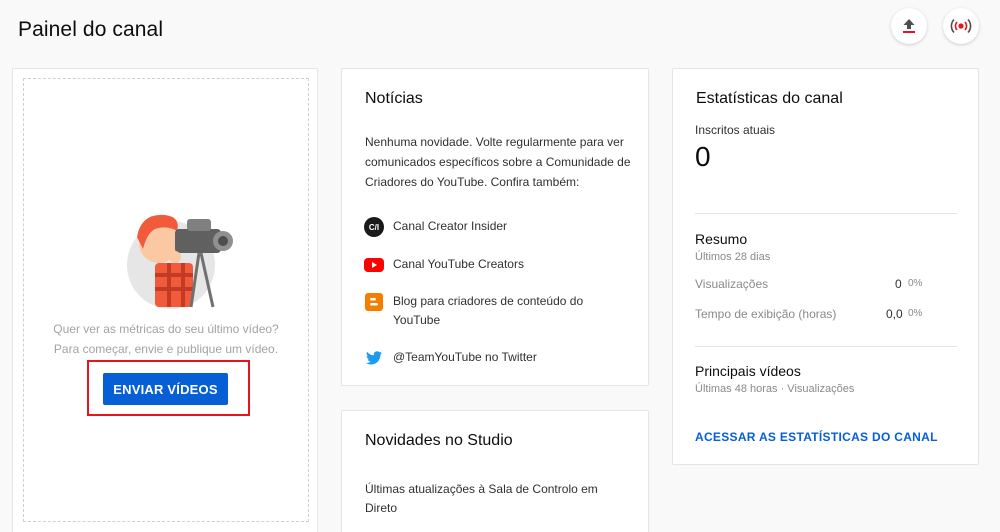  Describe the element at coordinates (91, 29) in the screenshot. I see `page-title: Painel do canal` at that location.